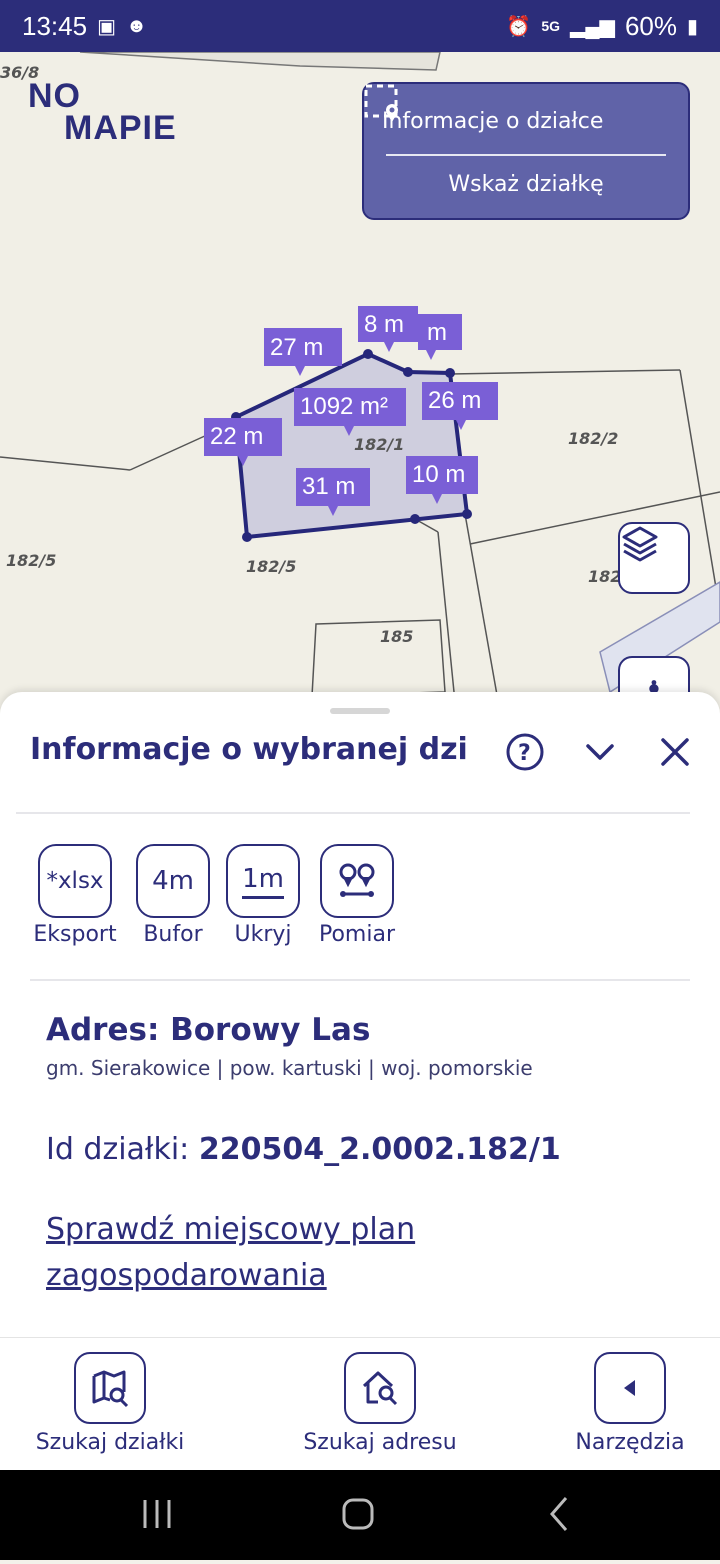  I want to click on app-logo: NO MAPIE, so click(102, 112).